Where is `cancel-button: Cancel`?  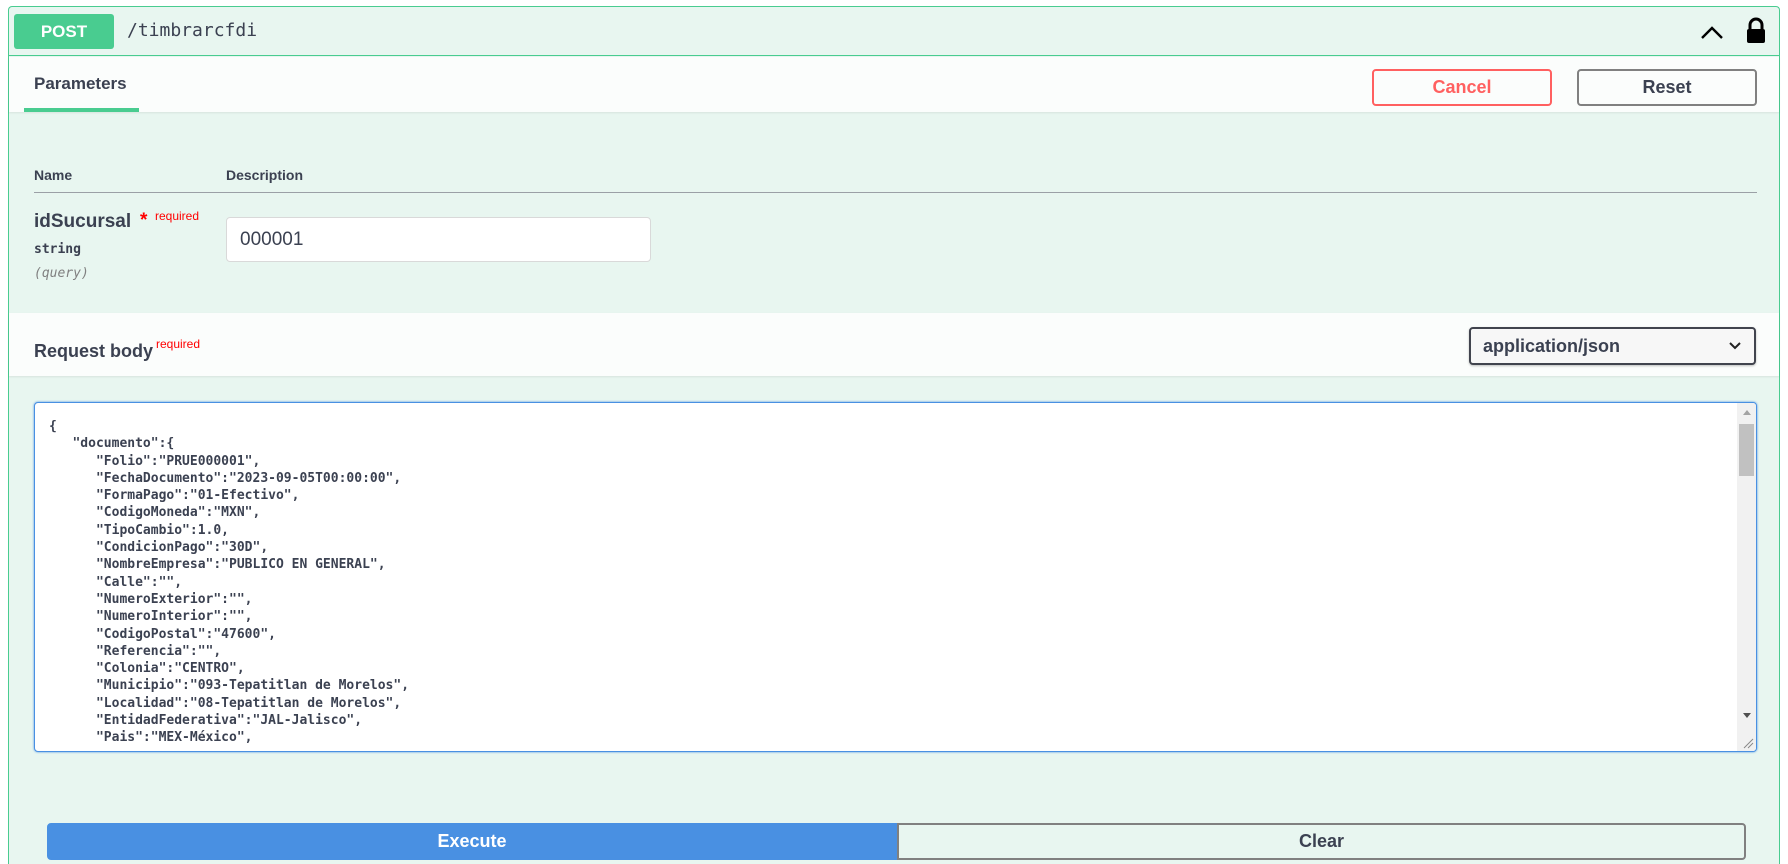 cancel-button: Cancel is located at coordinates (1462, 87).